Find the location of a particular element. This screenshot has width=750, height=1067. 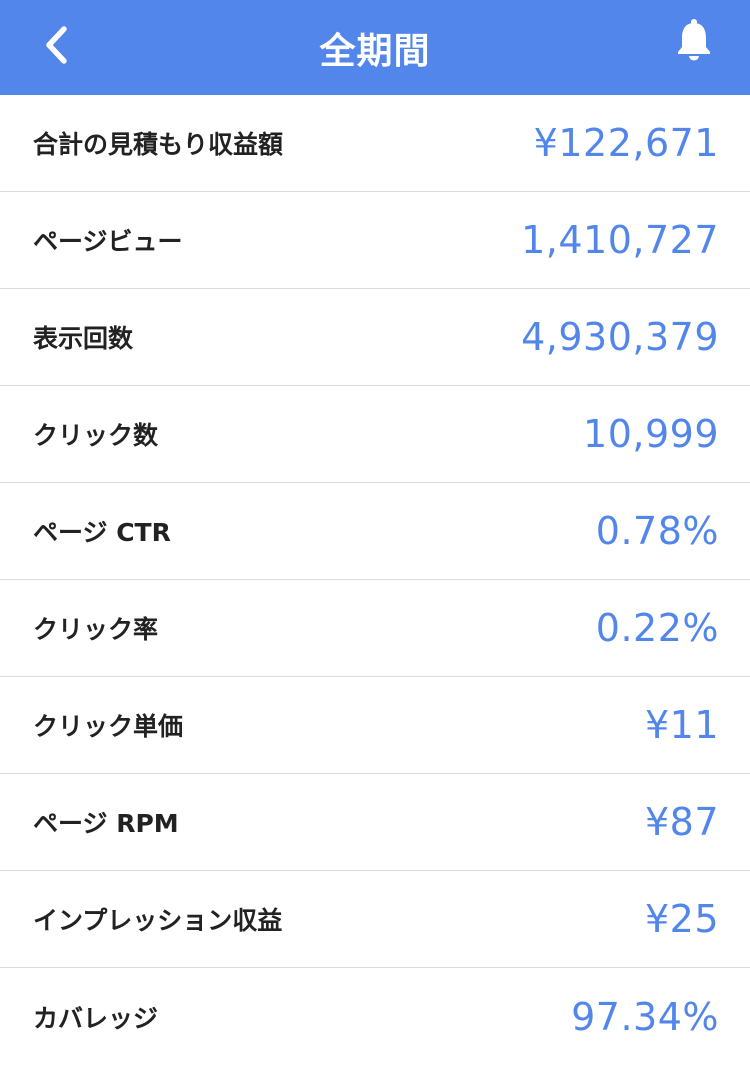

metric-label: カバレッジ is located at coordinates (96, 1018).